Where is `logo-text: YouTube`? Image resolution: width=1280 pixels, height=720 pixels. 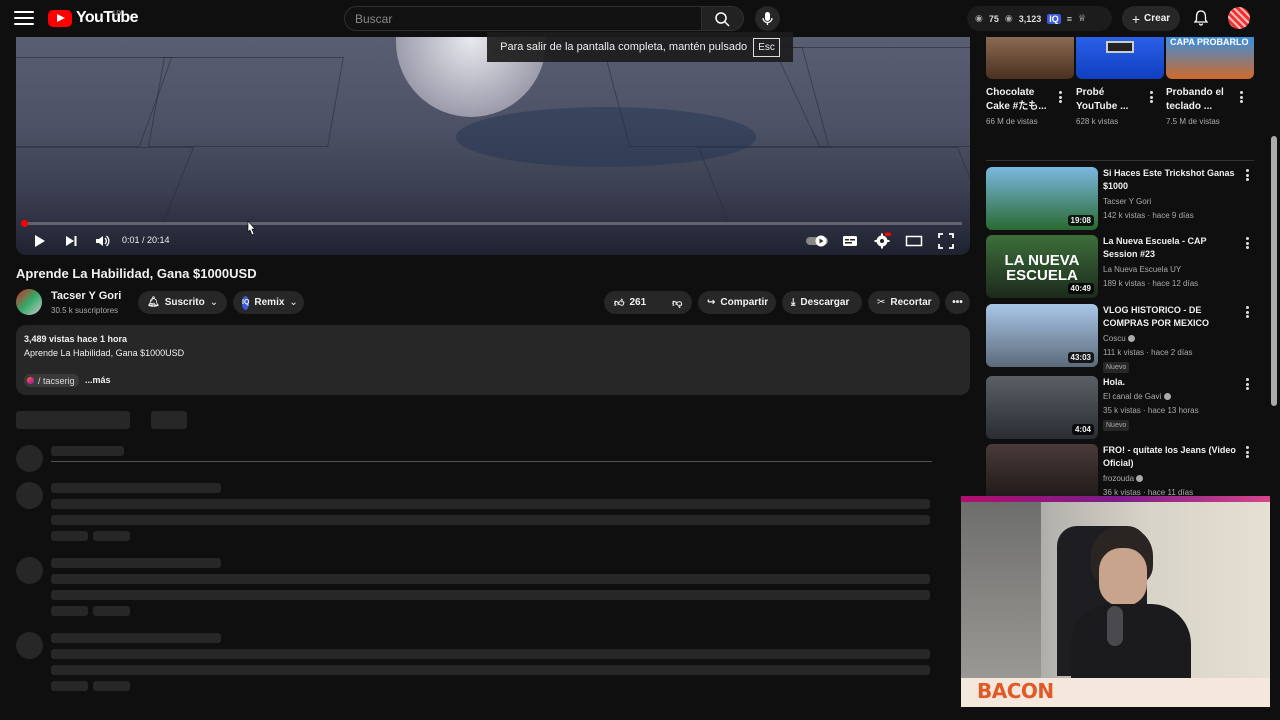
logo-text: YouTube is located at coordinates (107, 17).